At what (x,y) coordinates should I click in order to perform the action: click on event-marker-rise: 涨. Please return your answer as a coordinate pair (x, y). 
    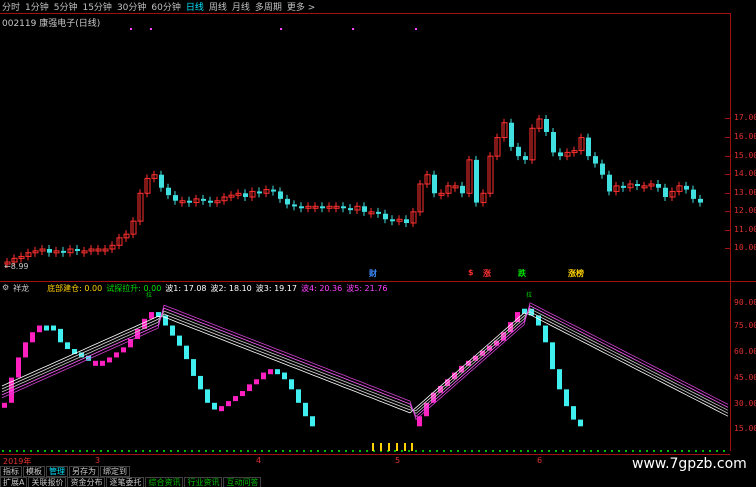
    Looking at the image, I should click on (487, 273).